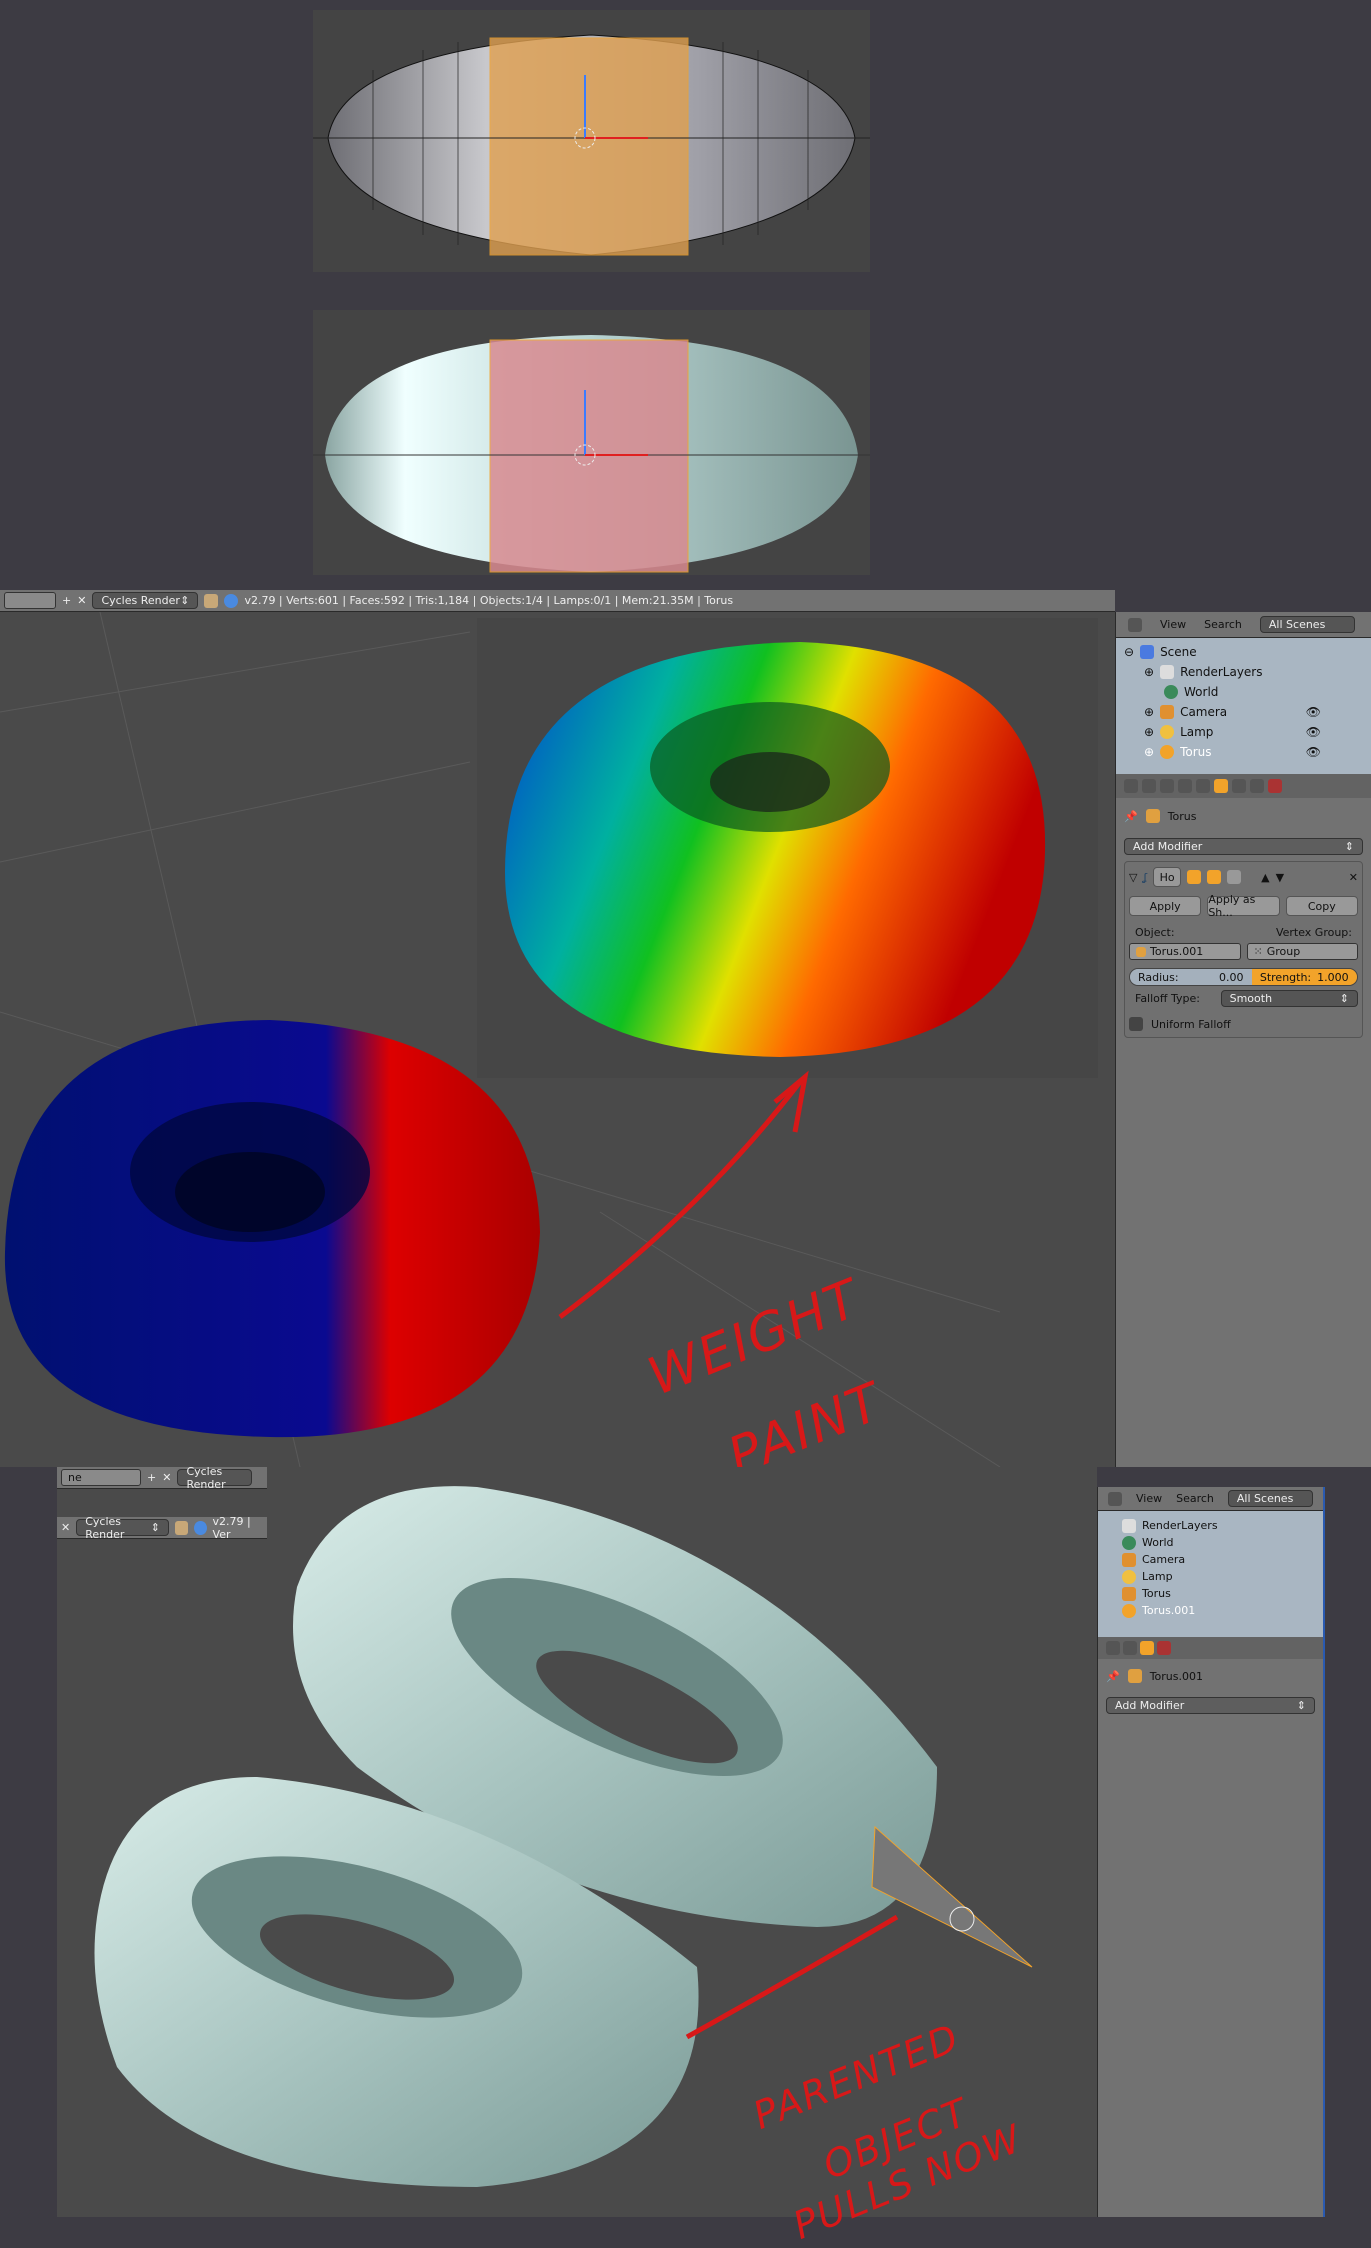  What do you see at coordinates (1239, 786) in the screenshot?
I see `data-tab-icon` at bounding box center [1239, 786].